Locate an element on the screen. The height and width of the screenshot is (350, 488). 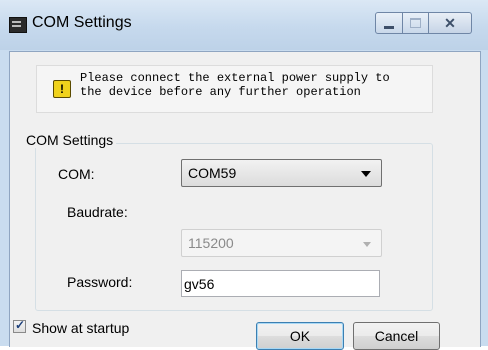
com-port-select: COM59 is located at coordinates (281, 173).